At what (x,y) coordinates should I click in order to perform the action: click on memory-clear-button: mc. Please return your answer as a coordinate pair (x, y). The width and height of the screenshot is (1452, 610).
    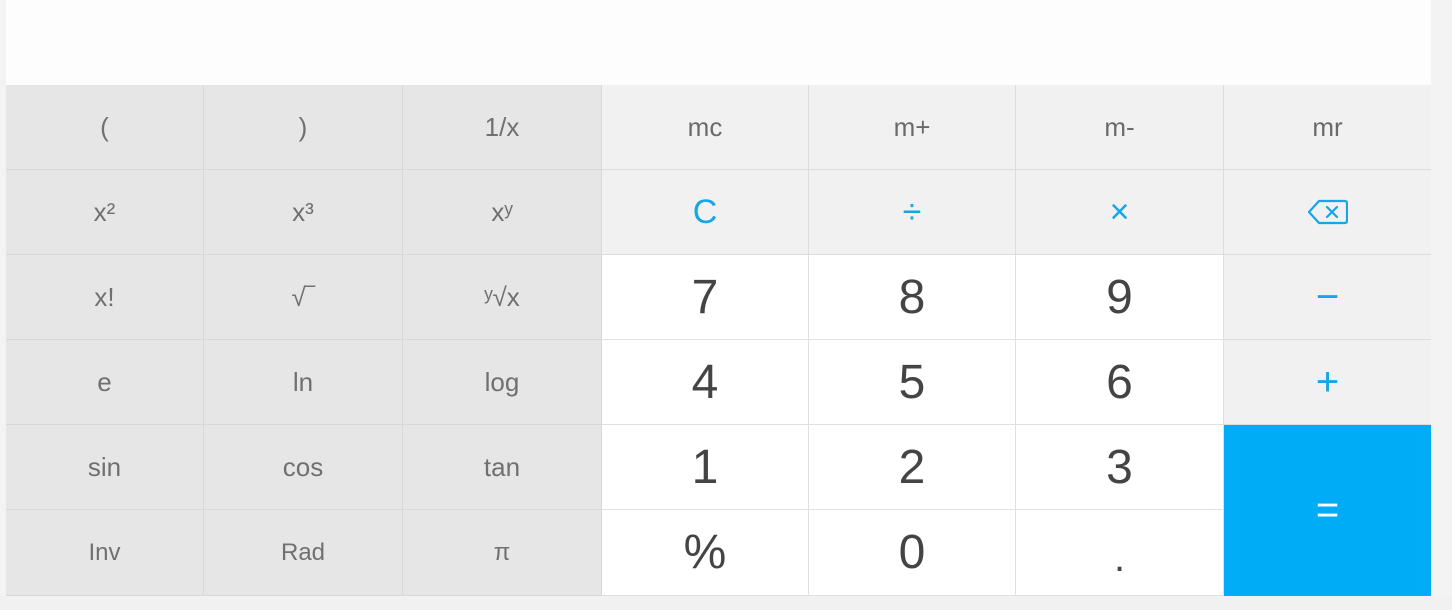
    Looking at the image, I should click on (705, 127).